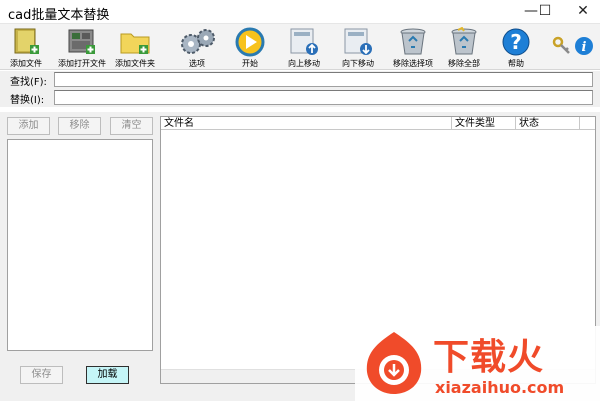  Describe the element at coordinates (28, 82) in the screenshot. I see `find-label: 查找(F):` at that location.